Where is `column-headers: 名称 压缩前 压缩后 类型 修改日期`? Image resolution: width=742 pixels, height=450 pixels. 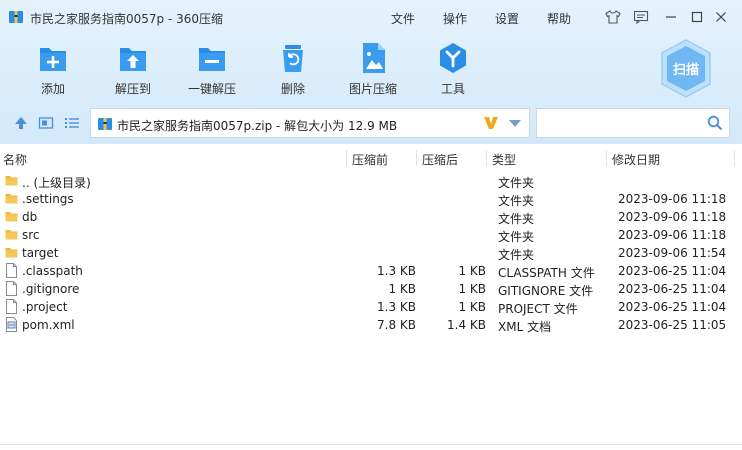 column-headers: 名称 压缩前 压缩后 类型 修改日期 is located at coordinates (371, 158).